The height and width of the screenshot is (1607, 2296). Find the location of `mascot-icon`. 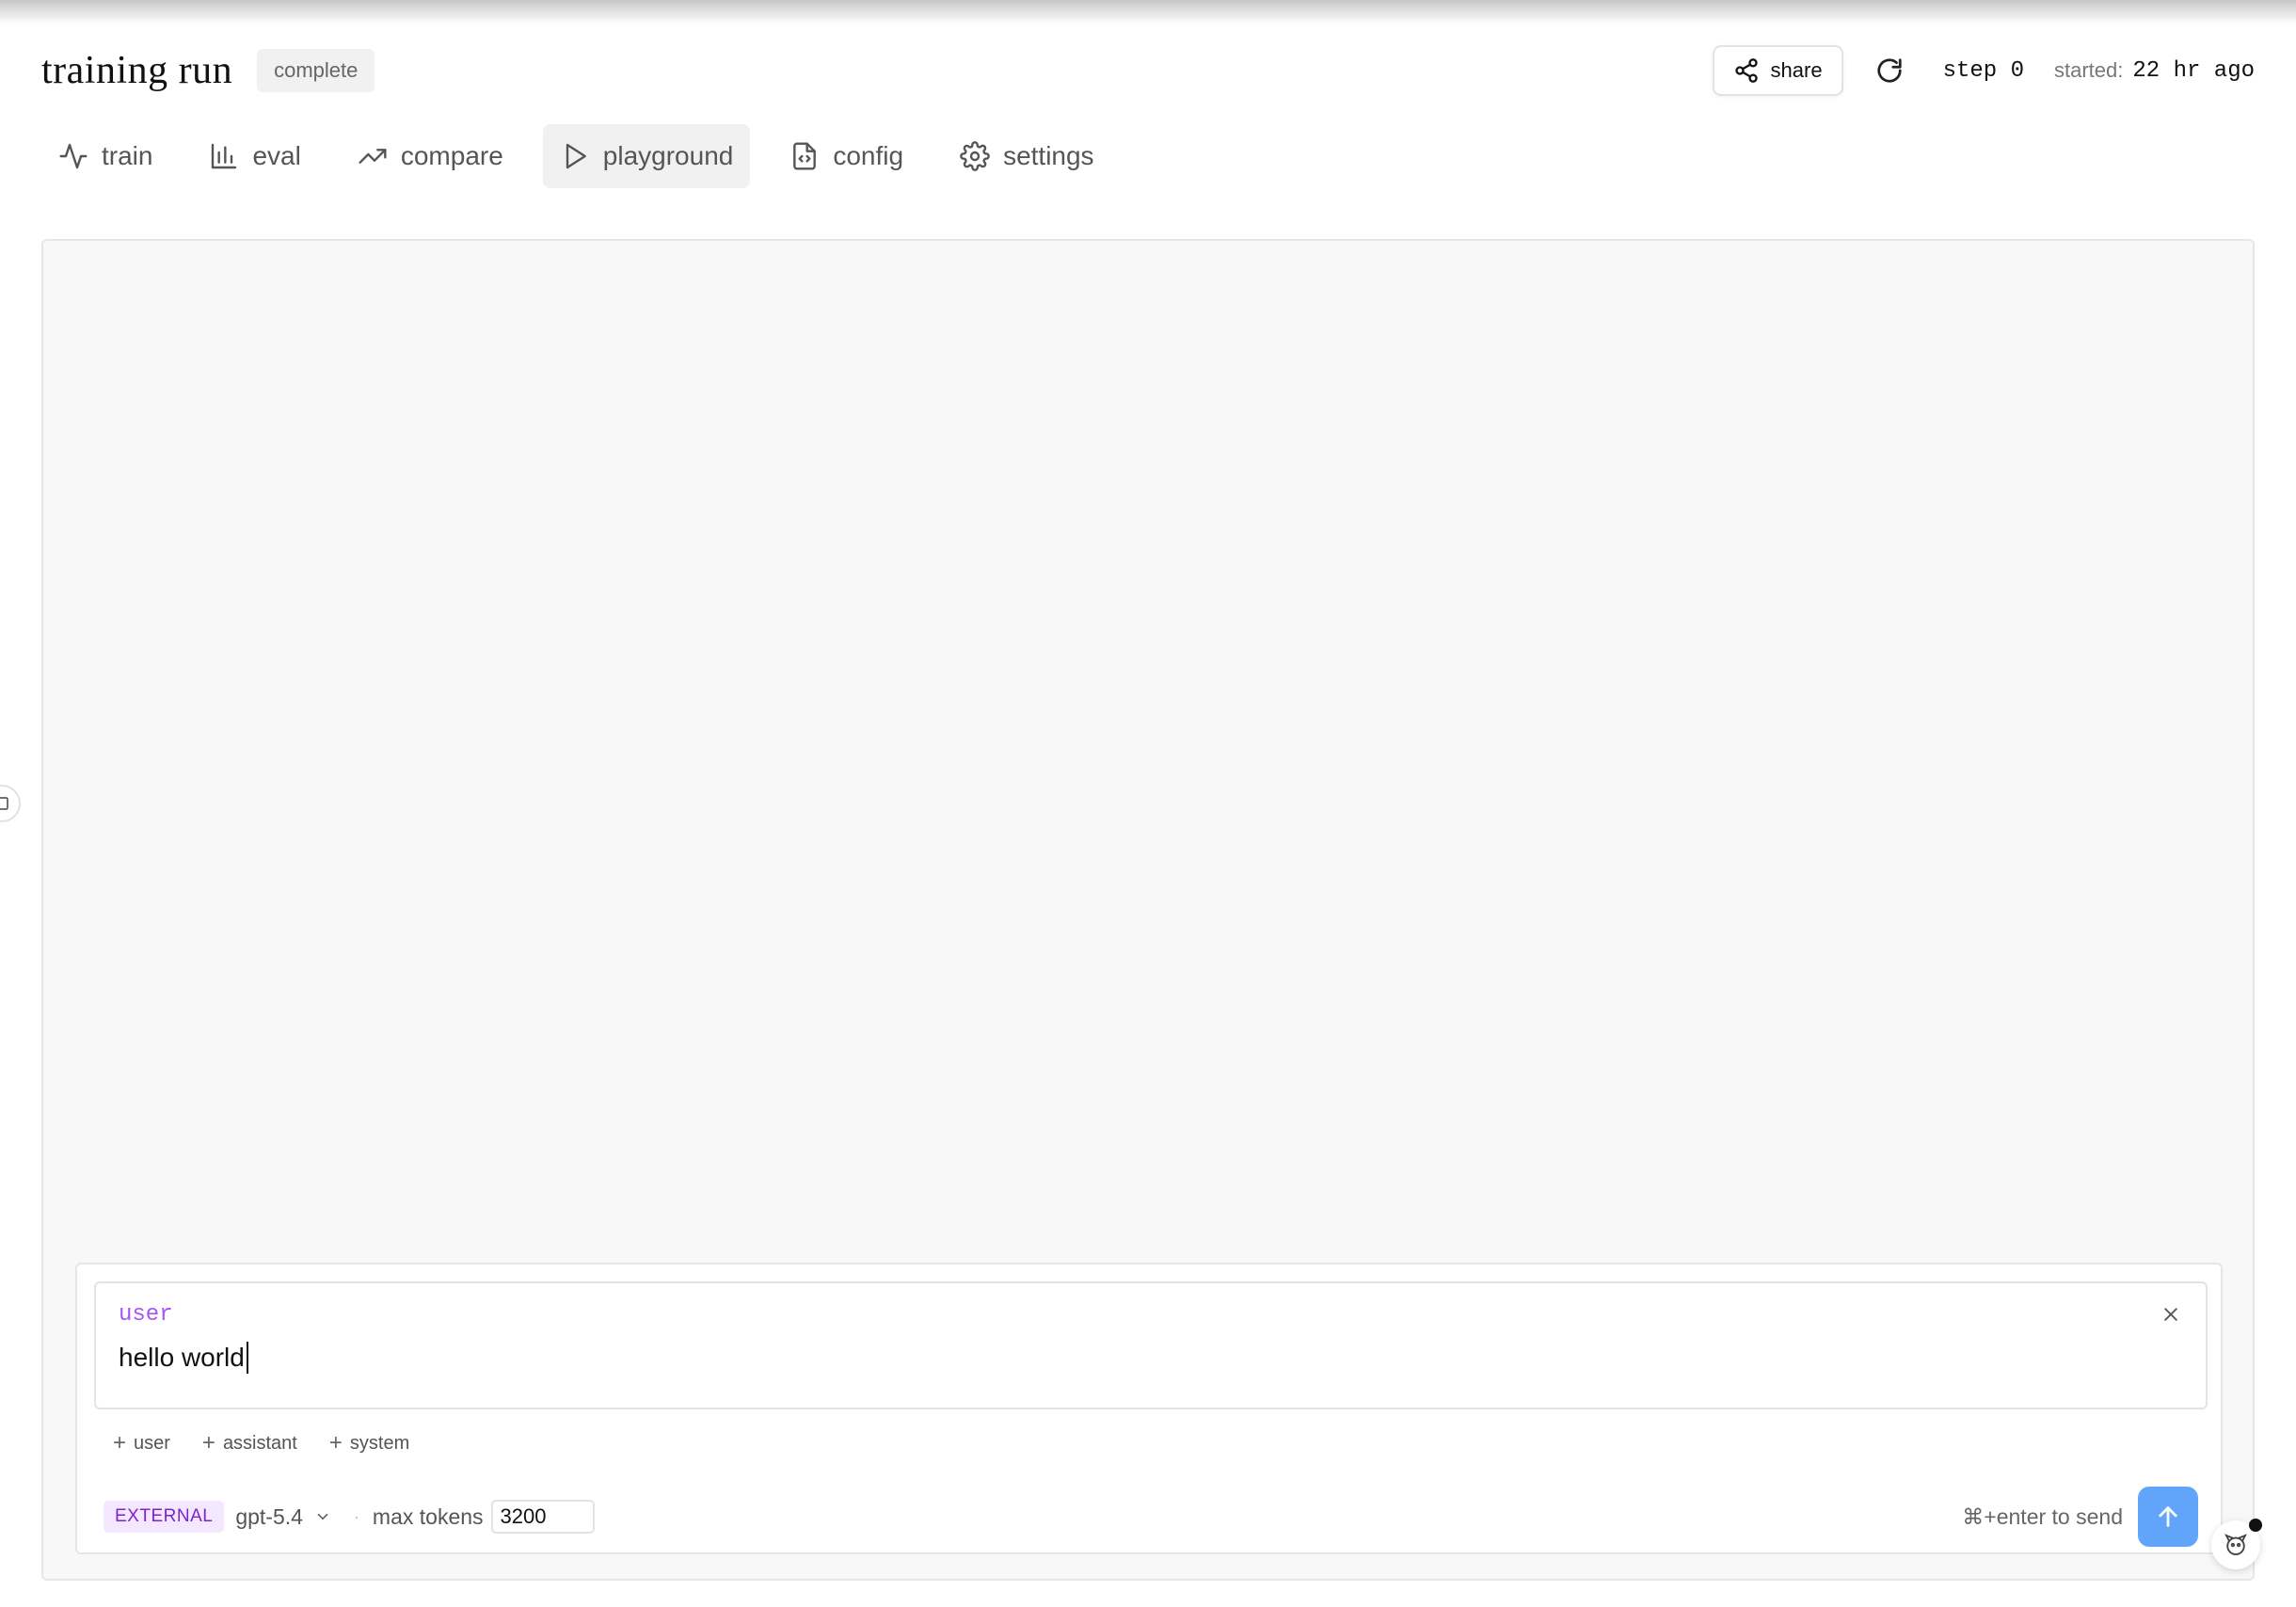

mascot-icon is located at coordinates (2235, 1545).